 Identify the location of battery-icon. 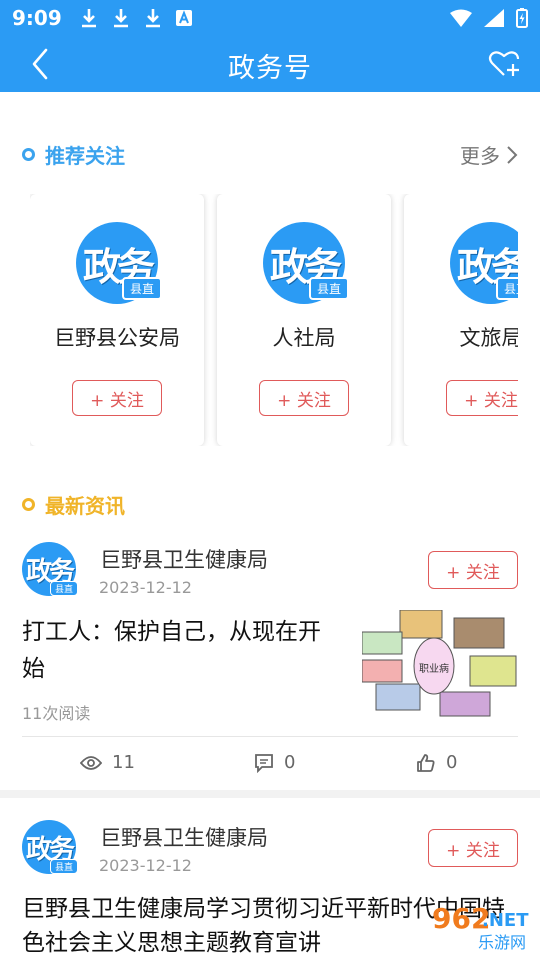
(522, 18).